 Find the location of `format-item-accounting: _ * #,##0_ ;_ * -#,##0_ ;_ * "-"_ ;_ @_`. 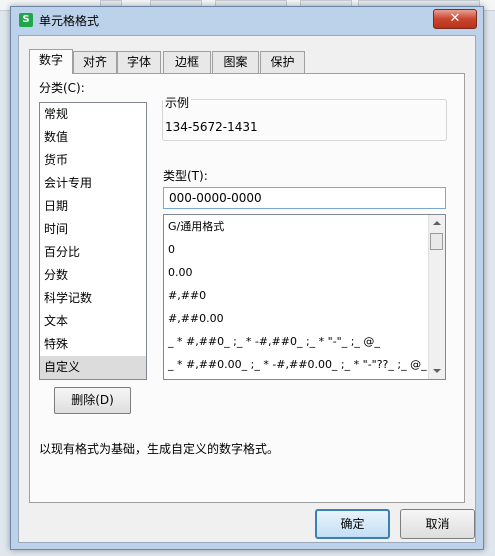

format-item-accounting: _ * #,##0_ ;_ * -#,##0_ ;_ * "-"_ ;_ @_ is located at coordinates (297, 341).